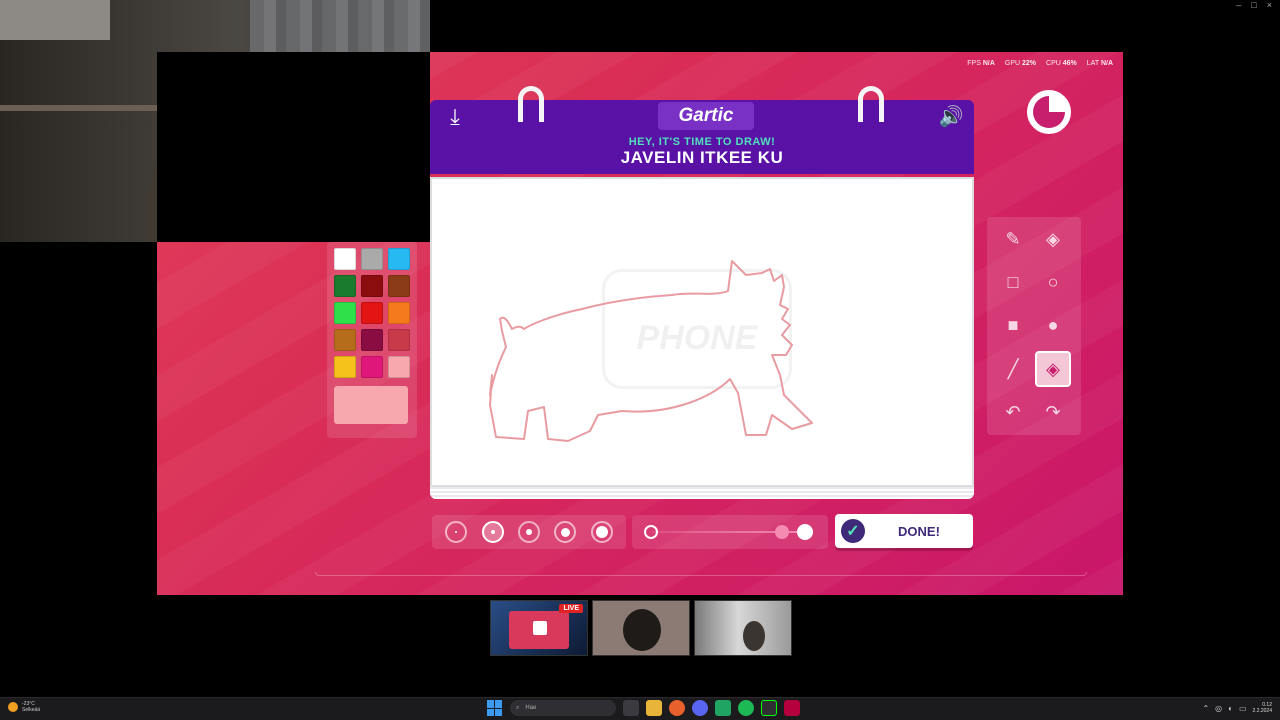  I want to click on timer-progress, so click(1049, 112).